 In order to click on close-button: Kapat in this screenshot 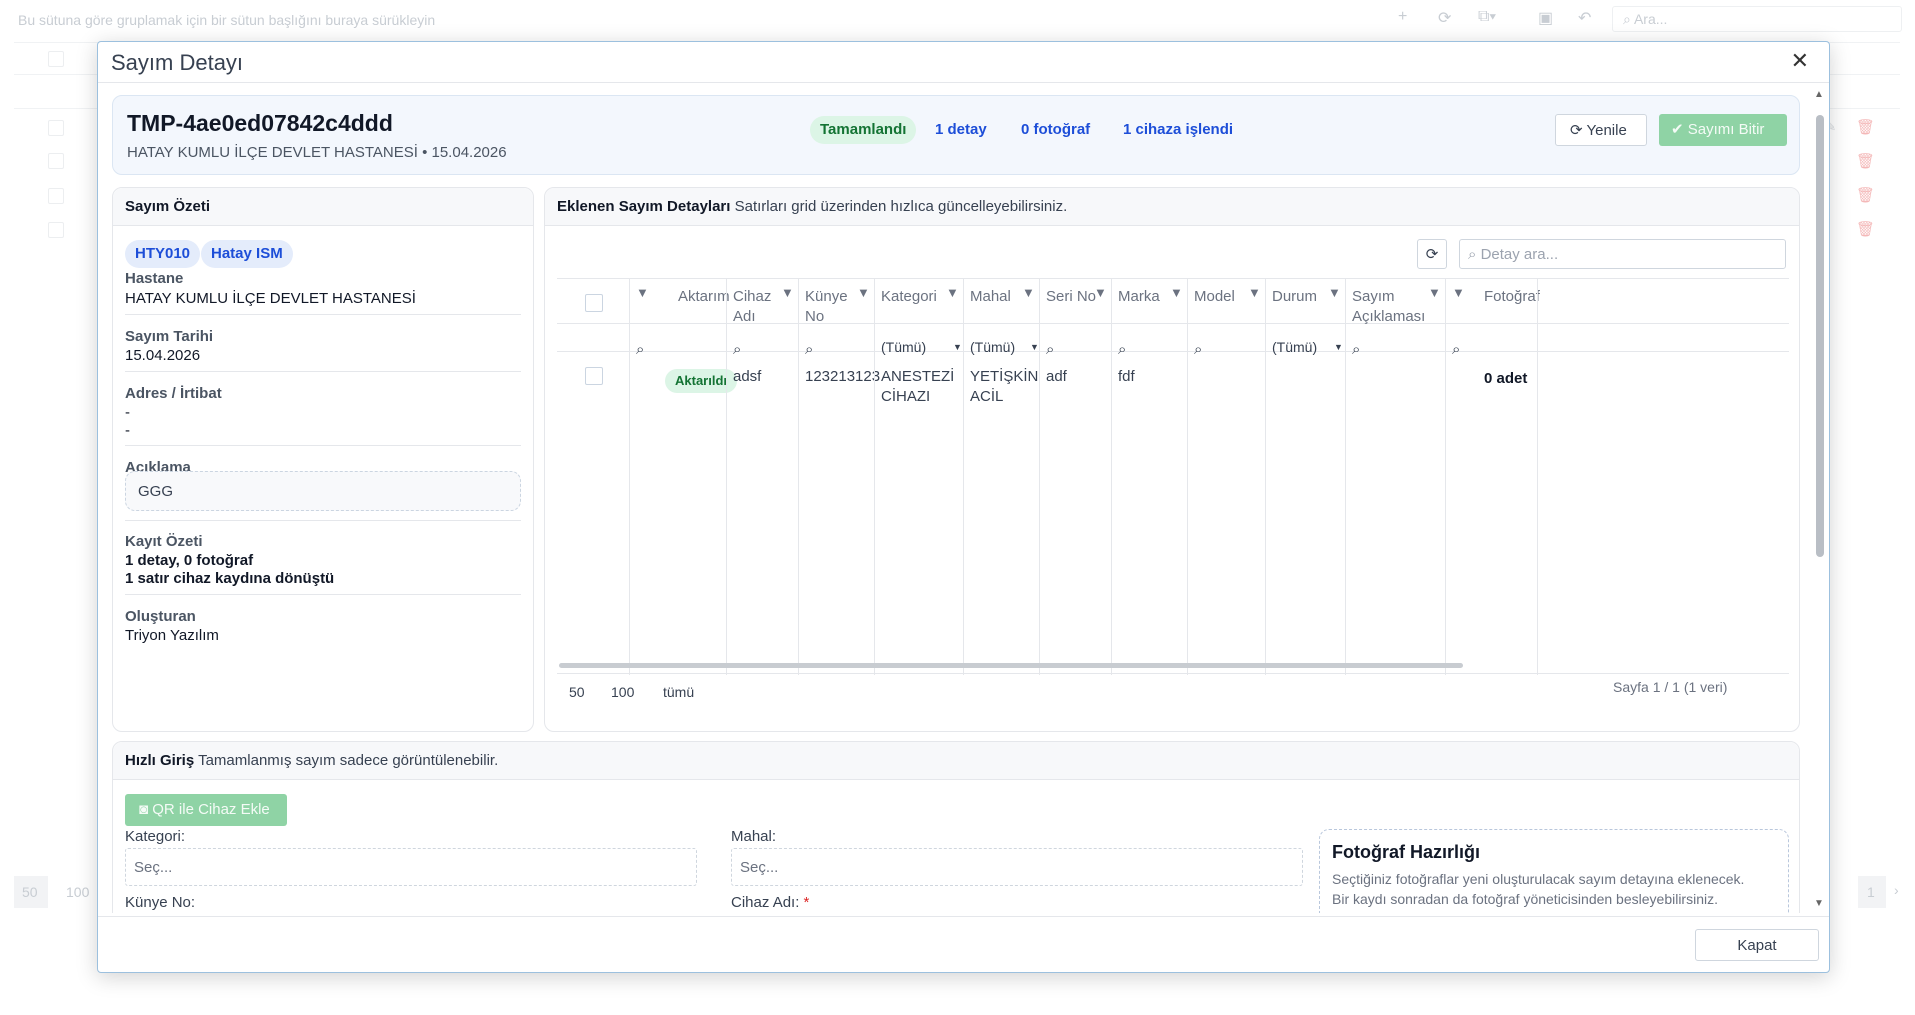, I will do `click(1757, 945)`.